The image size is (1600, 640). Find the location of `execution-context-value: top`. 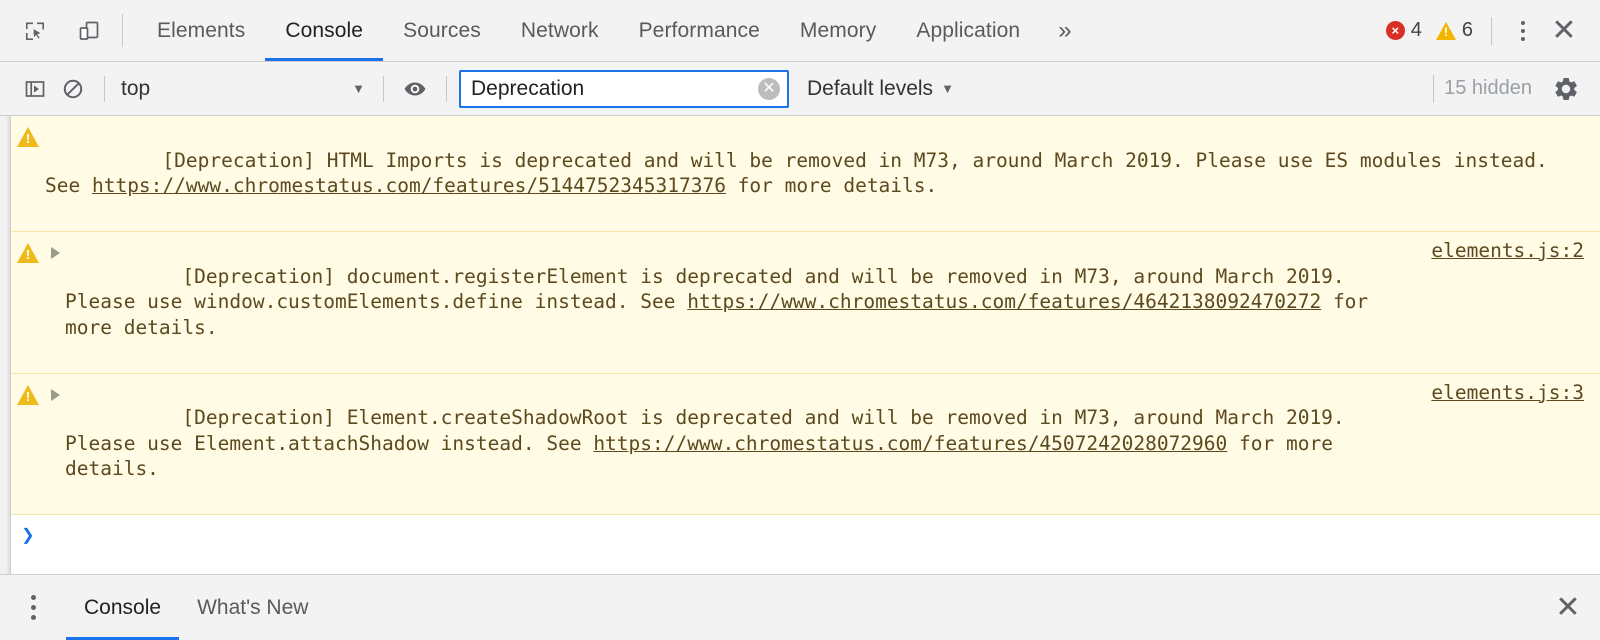

execution-context-value: top is located at coordinates (136, 88).